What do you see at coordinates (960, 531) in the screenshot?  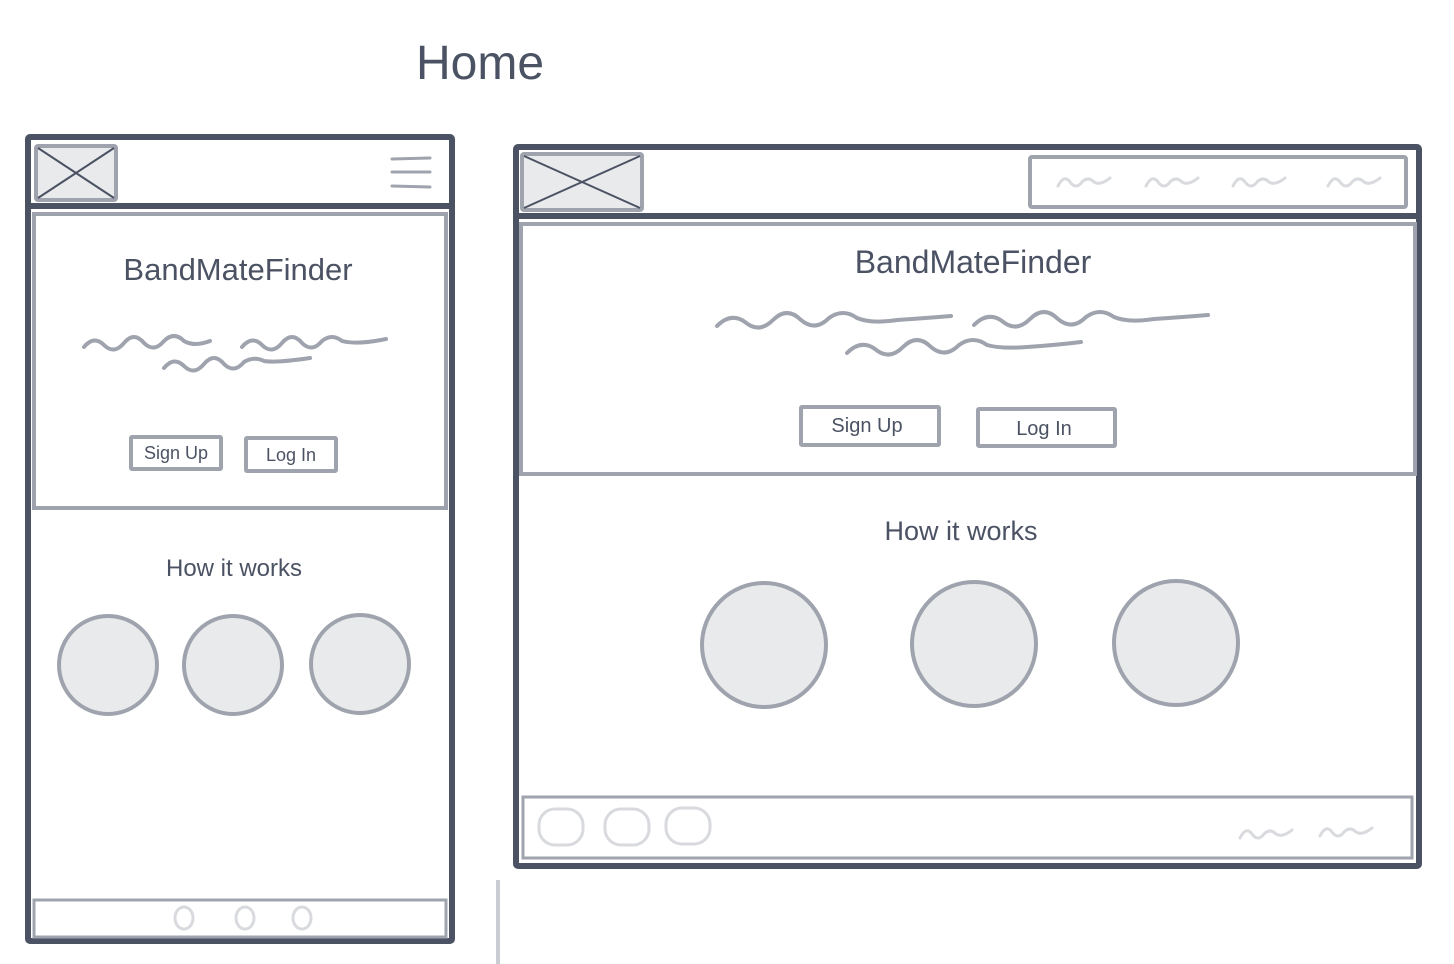 I see `desktop-how-heading: How it works` at bounding box center [960, 531].